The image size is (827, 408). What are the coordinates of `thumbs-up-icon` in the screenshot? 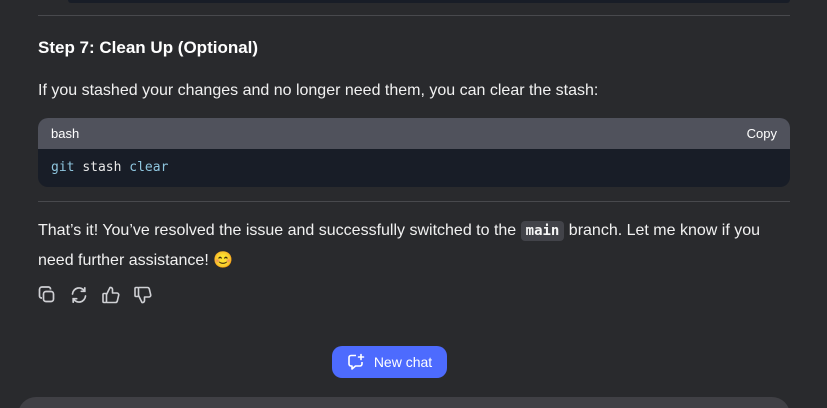 It's located at (111, 295).